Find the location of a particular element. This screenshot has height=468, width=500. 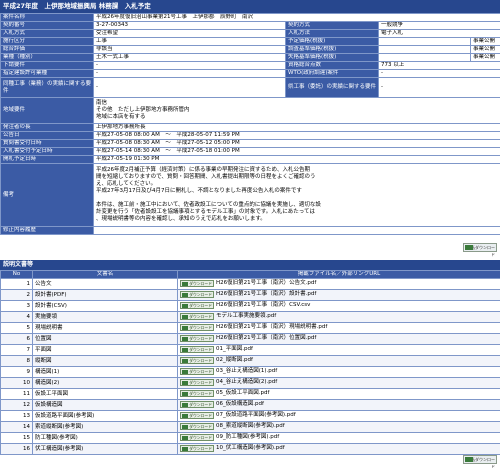

info-label: 失格基準価格(税抜) is located at coordinates (332, 57).